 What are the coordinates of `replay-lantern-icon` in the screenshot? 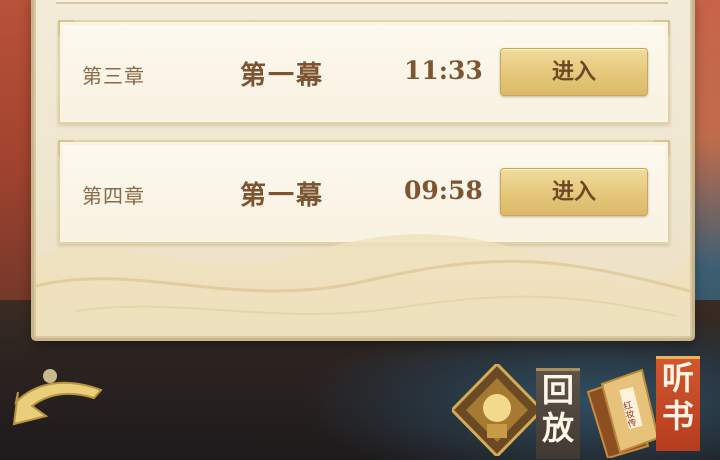 It's located at (497, 410).